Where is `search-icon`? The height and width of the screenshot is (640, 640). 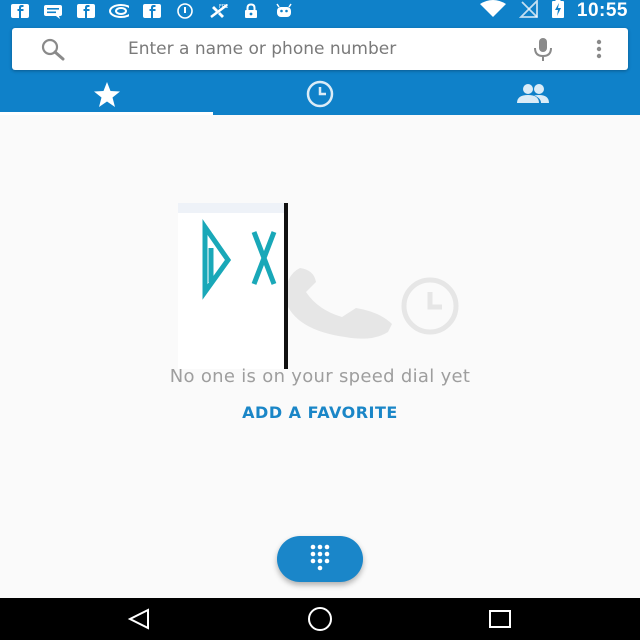 search-icon is located at coordinates (53, 49).